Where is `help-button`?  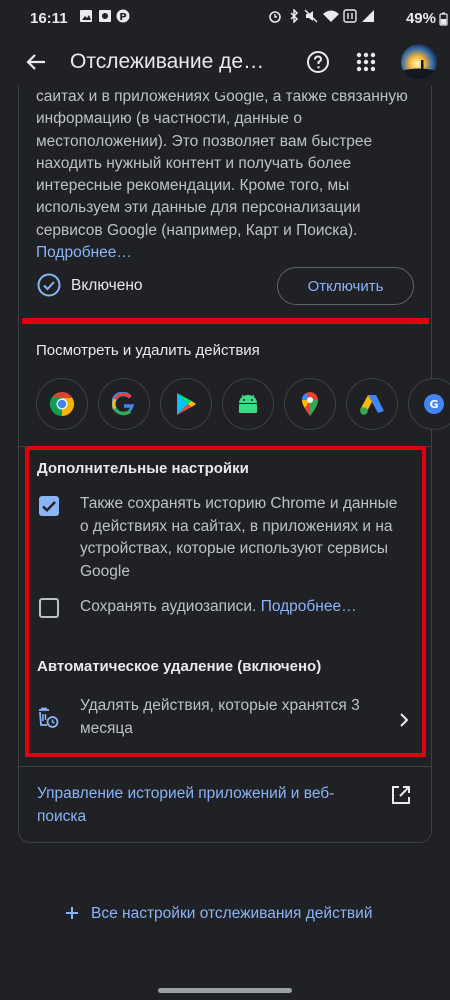
help-button is located at coordinates (318, 62).